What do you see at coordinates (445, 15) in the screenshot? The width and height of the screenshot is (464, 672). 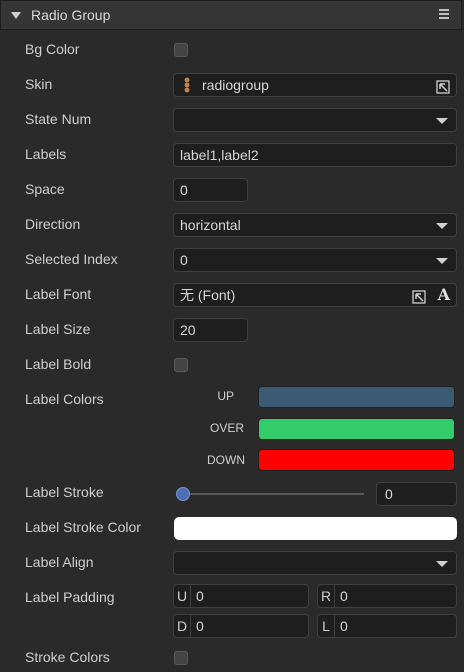 I see `hamburger-icon` at bounding box center [445, 15].